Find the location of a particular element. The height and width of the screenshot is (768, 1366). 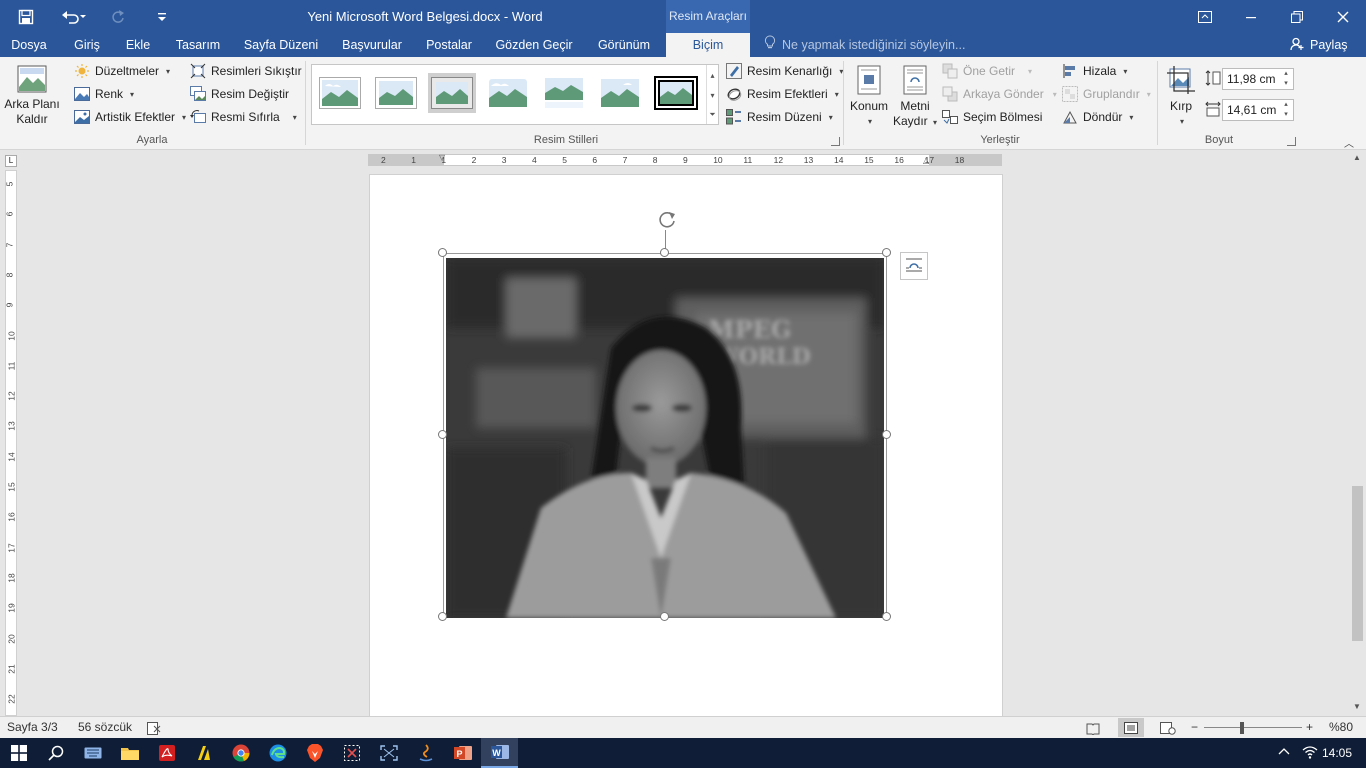

file-explorer-icon is located at coordinates (129, 753).